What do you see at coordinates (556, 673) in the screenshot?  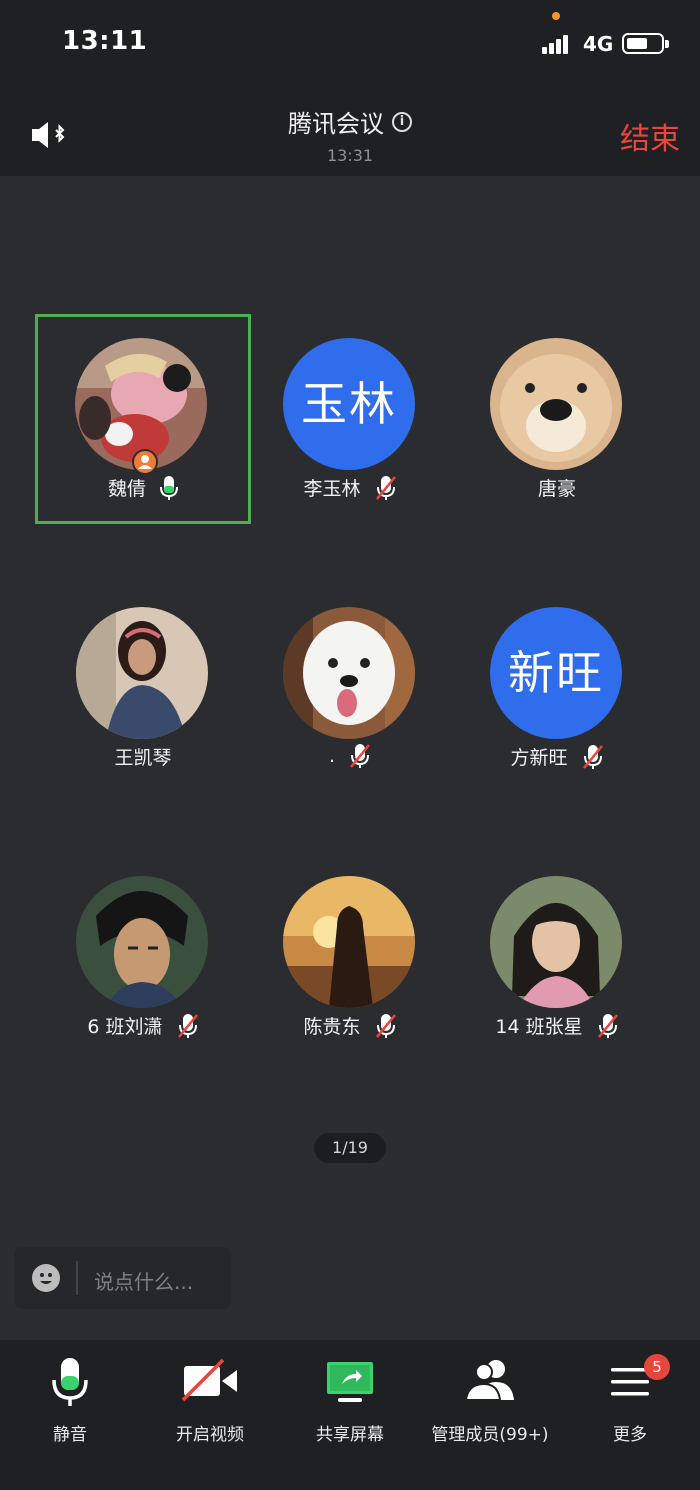 I see `text-avatar: 新旺` at bounding box center [556, 673].